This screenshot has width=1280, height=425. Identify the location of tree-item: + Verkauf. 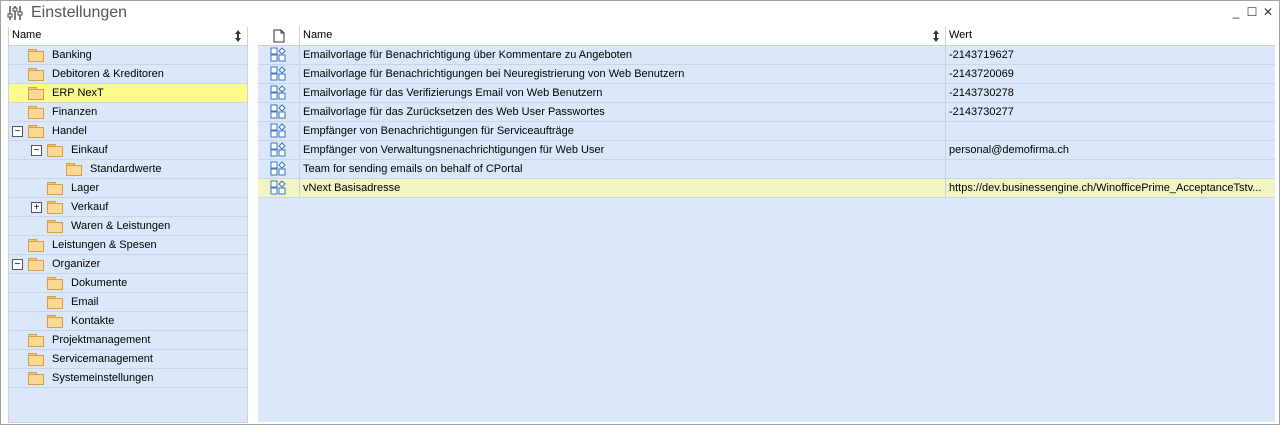
(128, 207).